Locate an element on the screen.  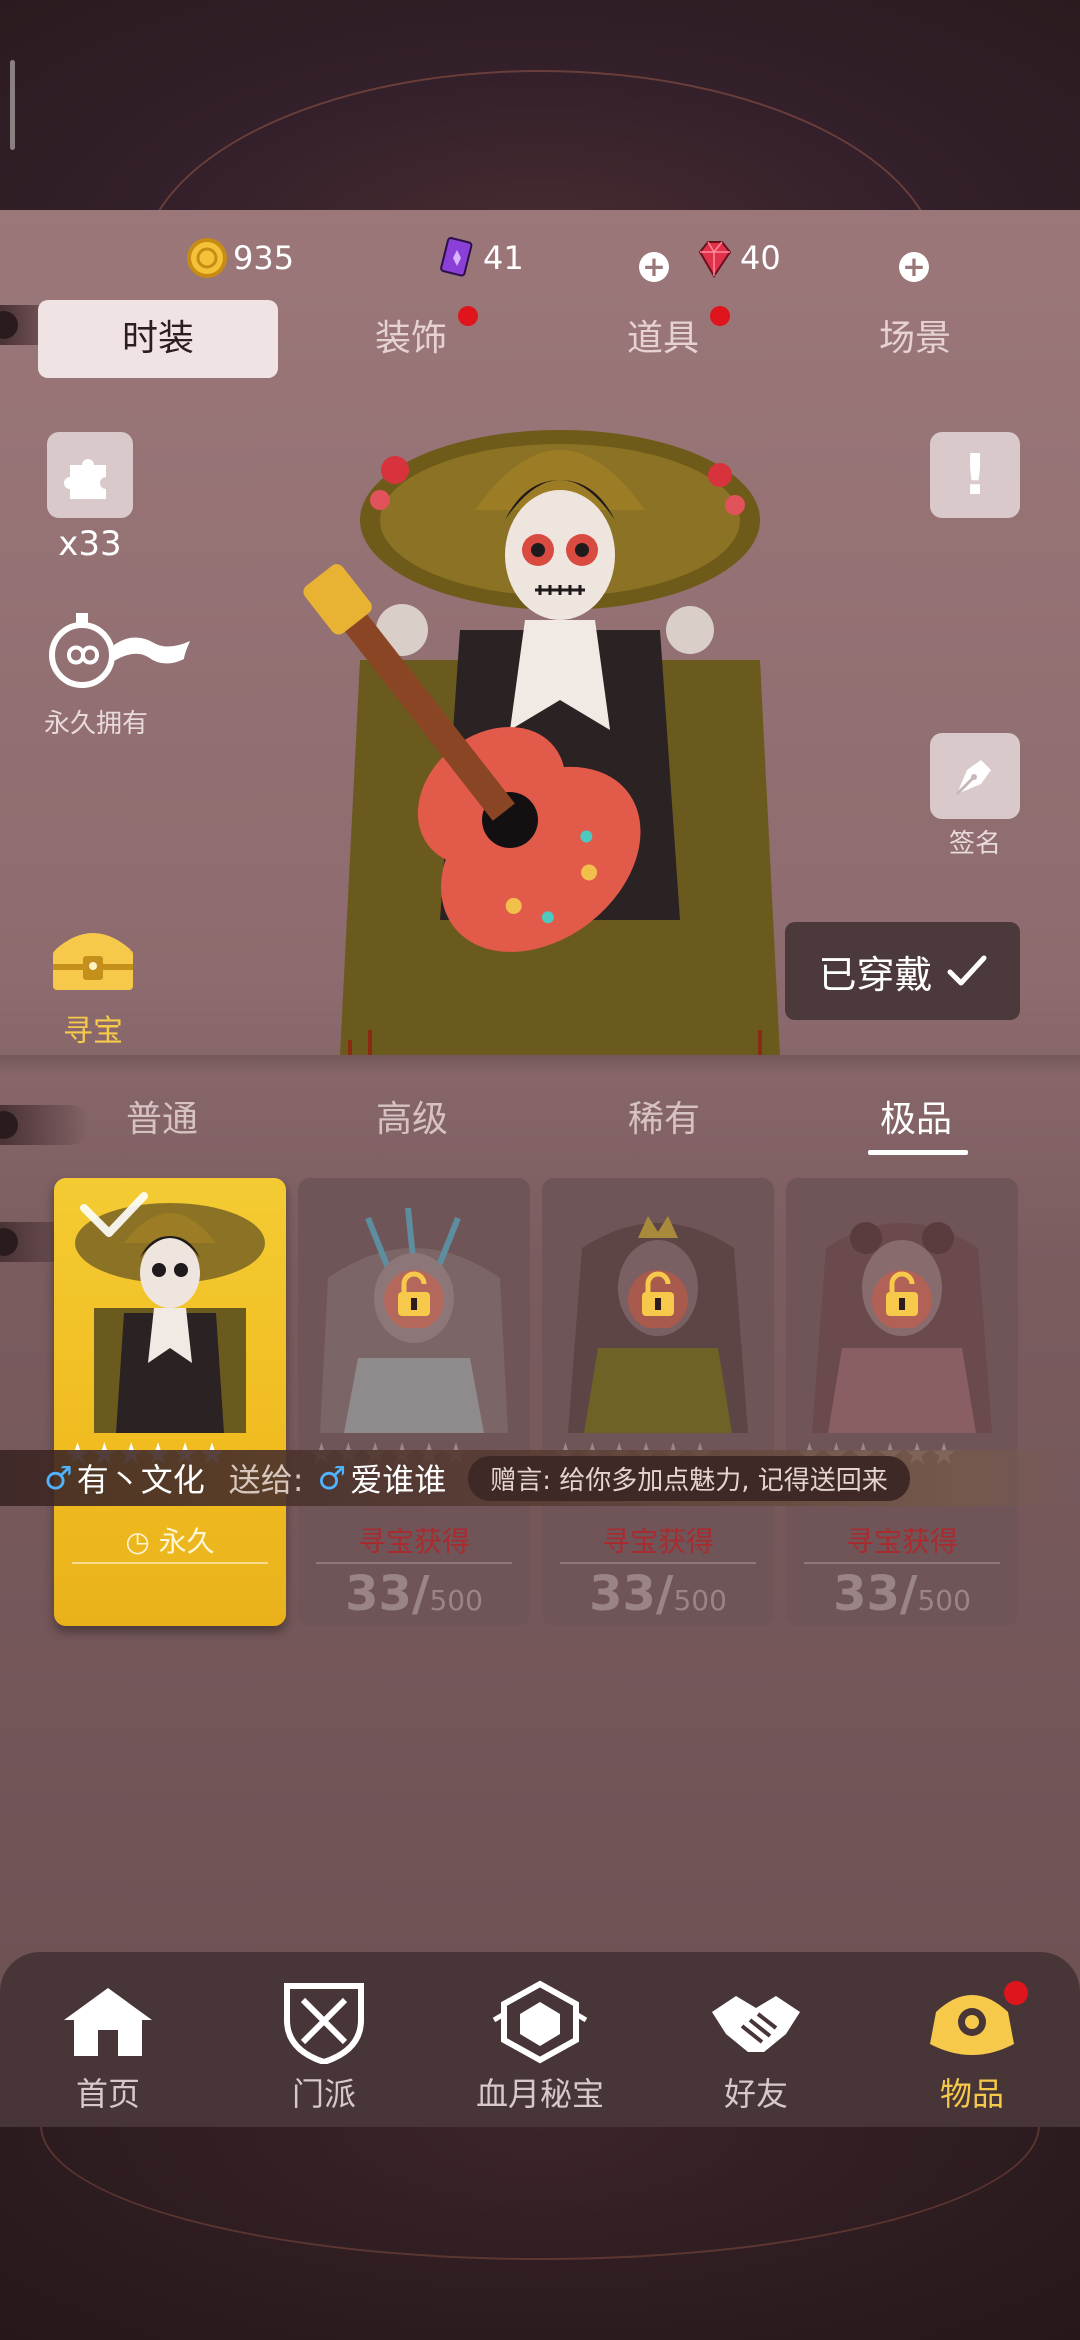
gold-coin-icon is located at coordinates (207, 258).